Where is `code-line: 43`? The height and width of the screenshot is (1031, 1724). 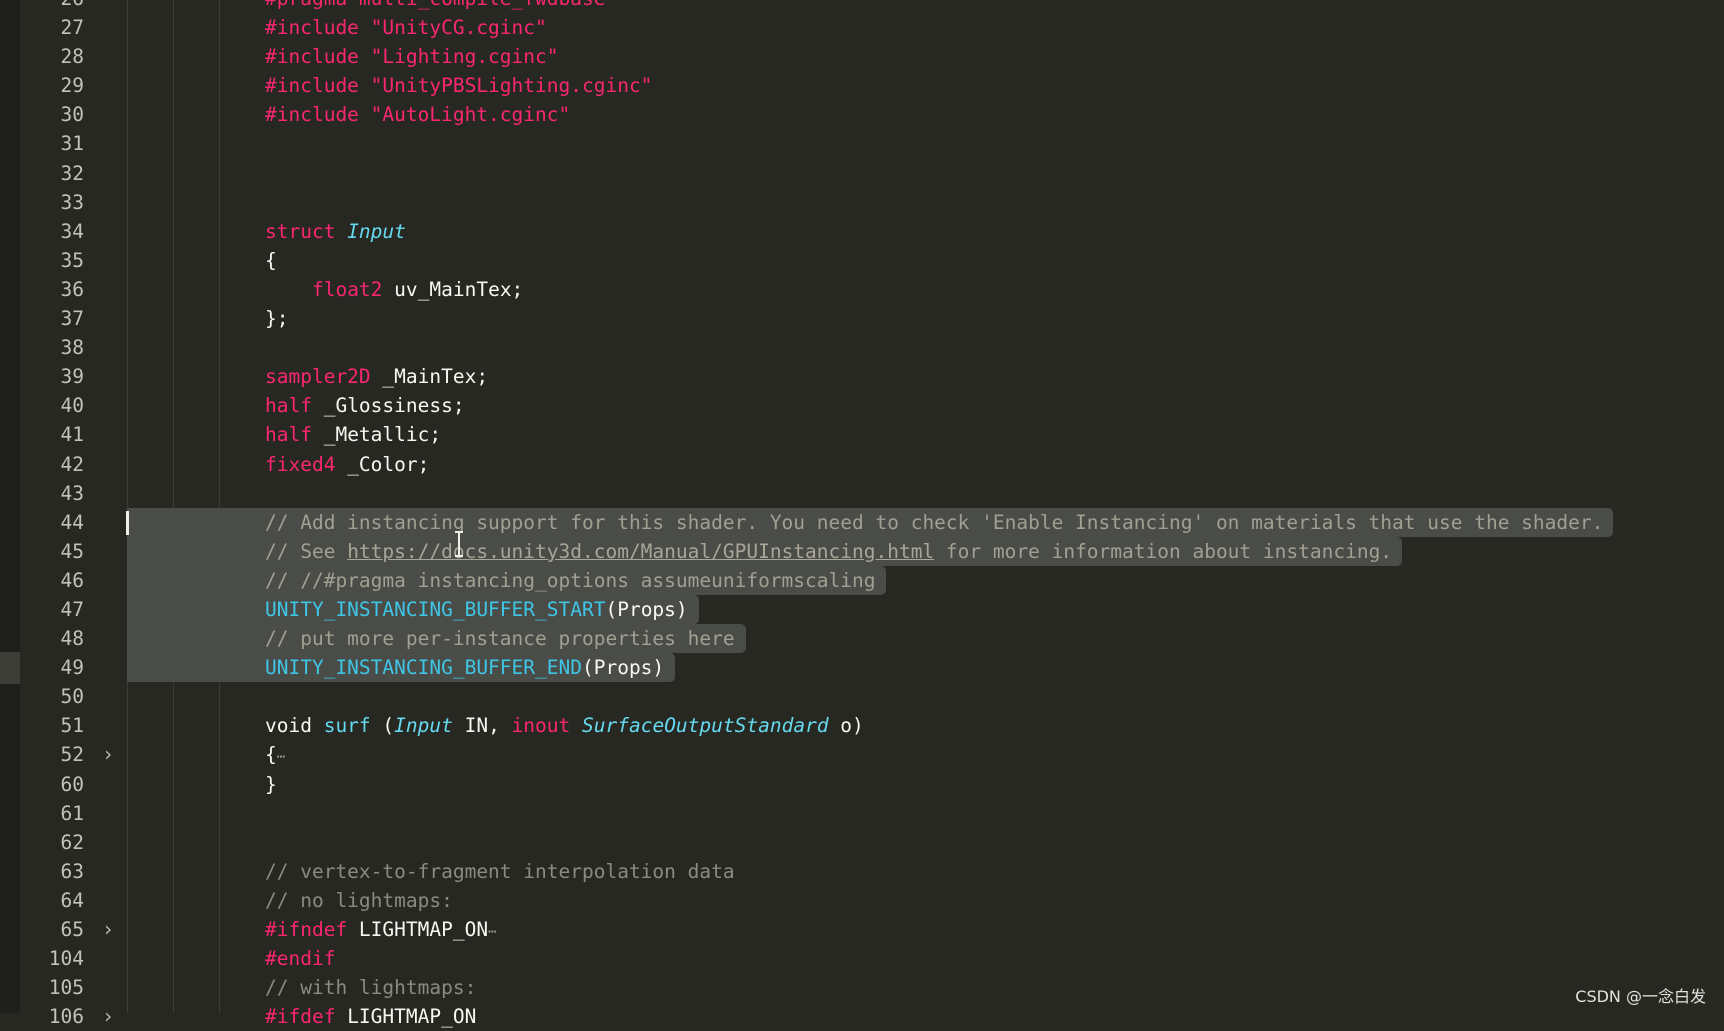
code-line: 43 is located at coordinates (862, 493).